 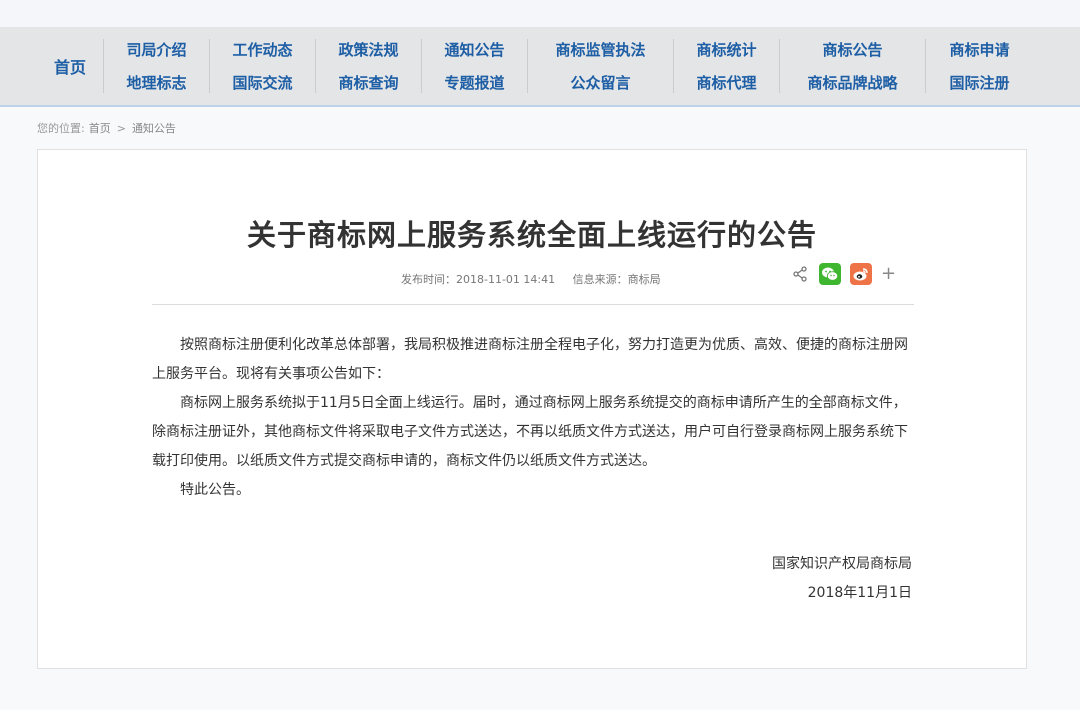 What do you see at coordinates (852, 66) in the screenshot?
I see `nav-column-7: 商标公告 商标品牌战略` at bounding box center [852, 66].